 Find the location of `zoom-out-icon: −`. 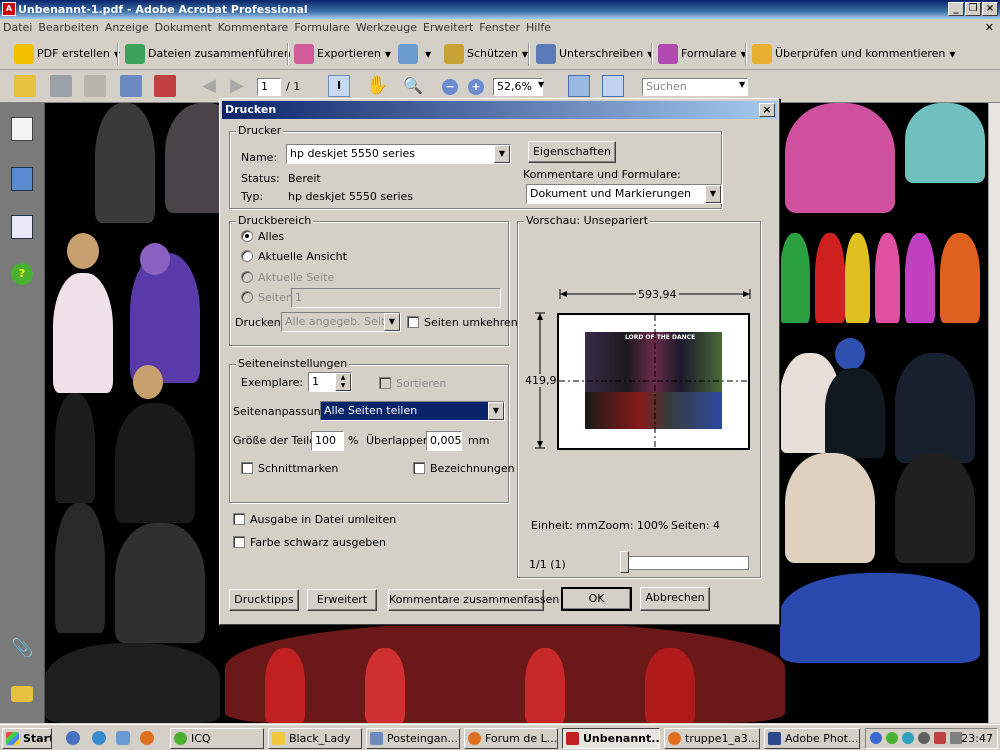

zoom-out-icon: − is located at coordinates (450, 87).